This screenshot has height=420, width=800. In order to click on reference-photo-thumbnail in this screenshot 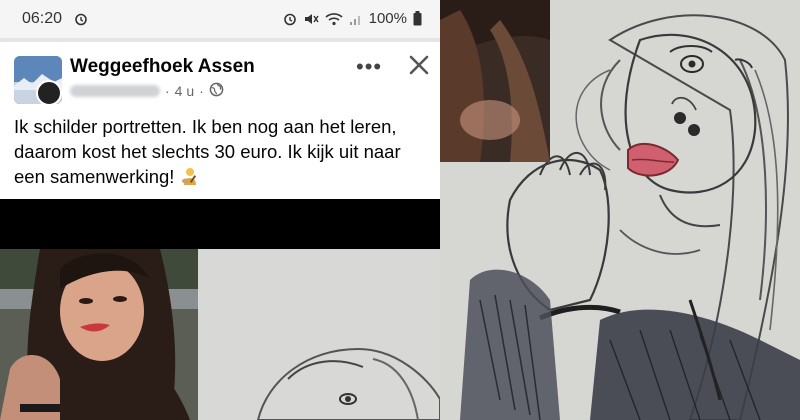, I will do `click(495, 81)`.